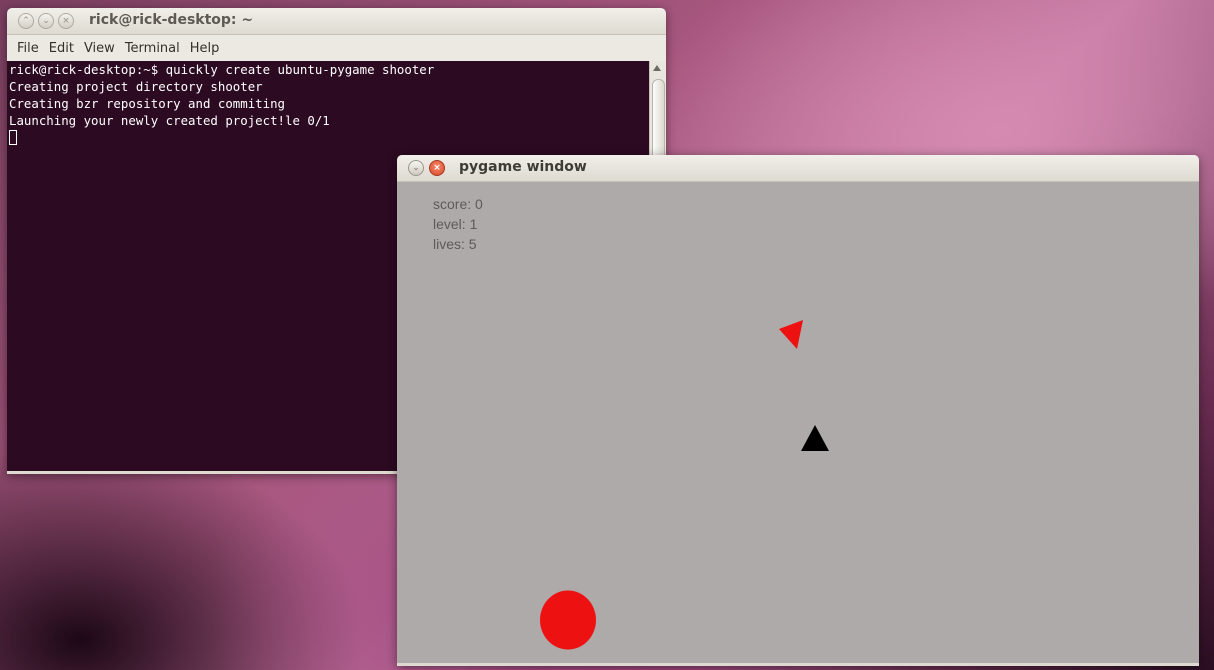  What do you see at coordinates (455, 244) in the screenshot?
I see `lives-label: lives: 5` at bounding box center [455, 244].